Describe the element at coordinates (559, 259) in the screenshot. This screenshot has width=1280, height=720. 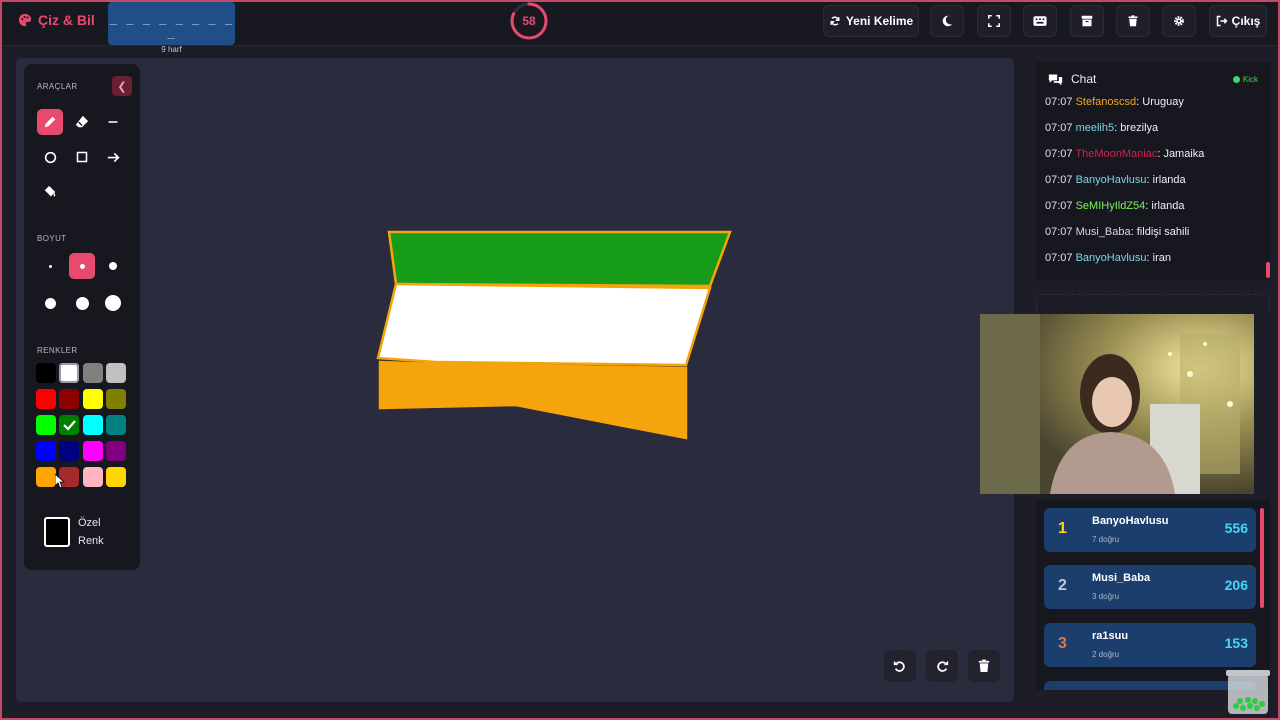
I see `drawn-green-stripe` at that location.